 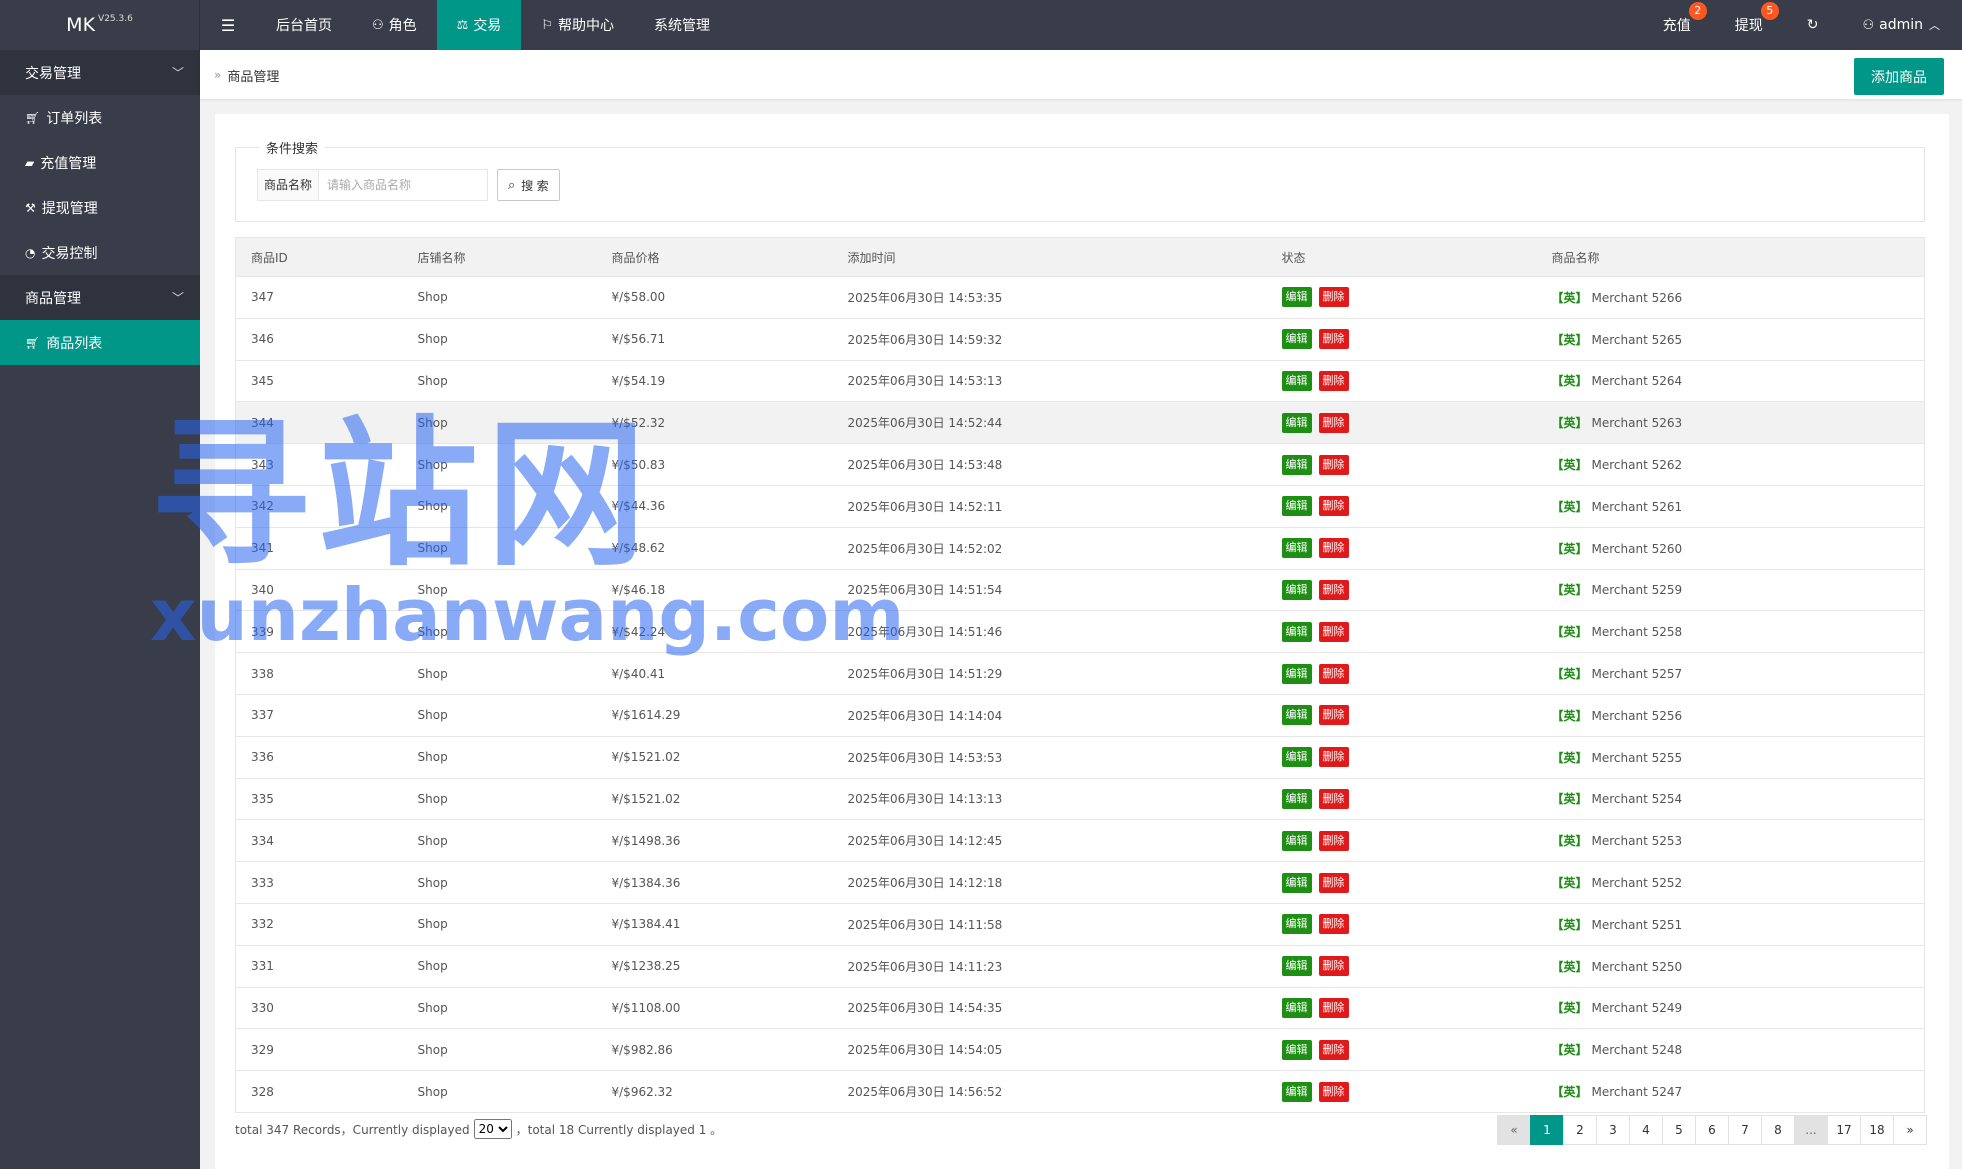 I want to click on page-button: 3, so click(x=1613, y=1130).